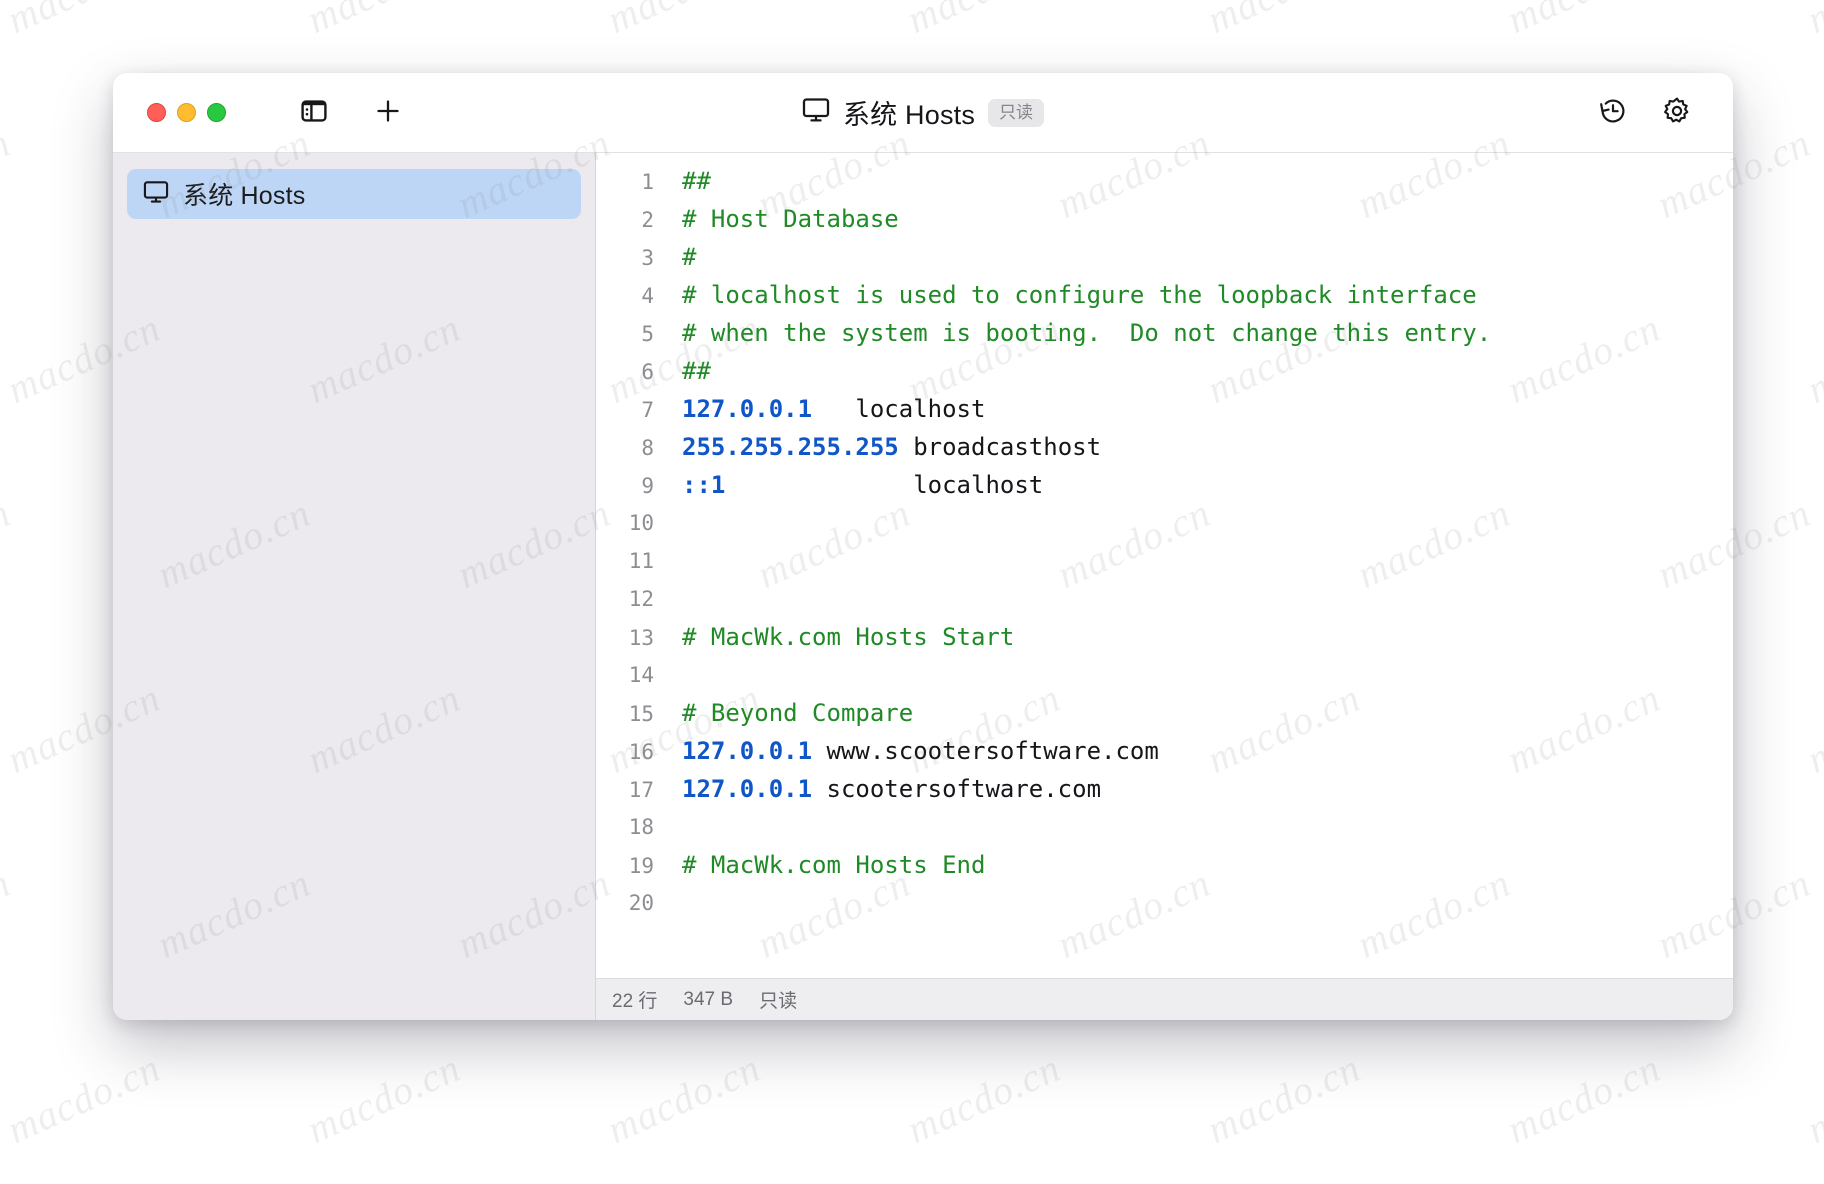 This screenshot has width=1824, height=1184. Describe the element at coordinates (877, 447) in the screenshot. I see `code-line-text: 255.255.255.255 broadcasthost` at that location.